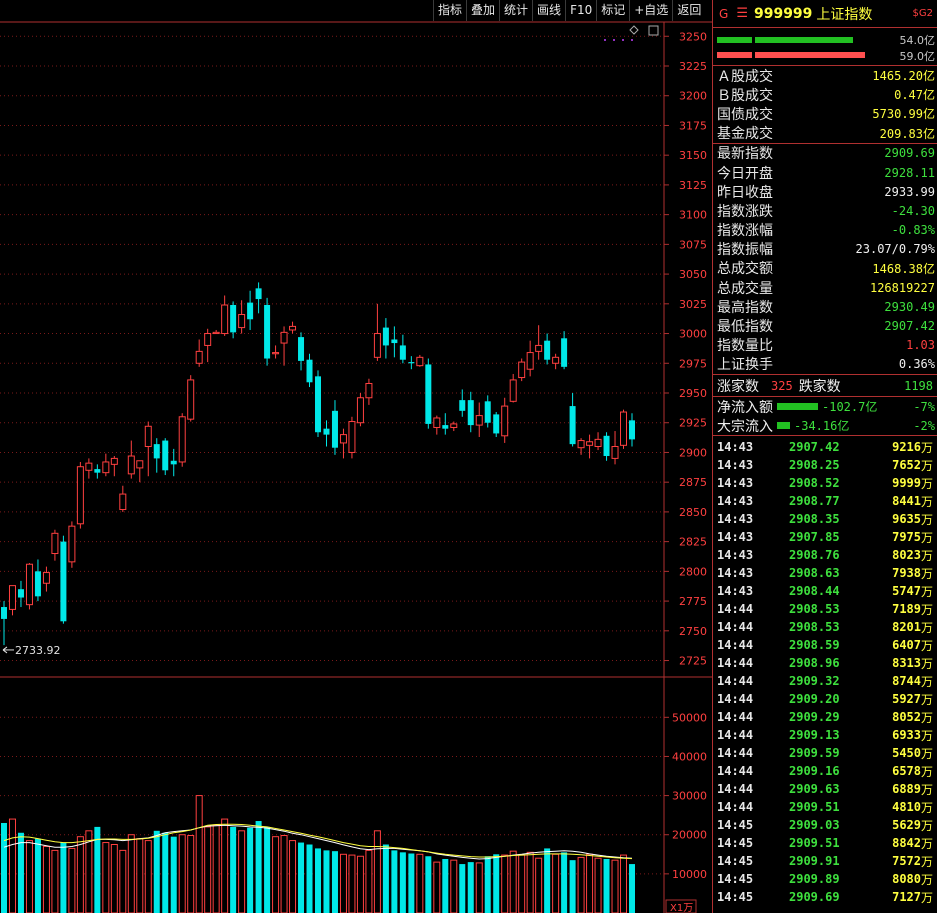  Describe the element at coordinates (634, 30) in the screenshot. I see `diamond-icon` at that location.